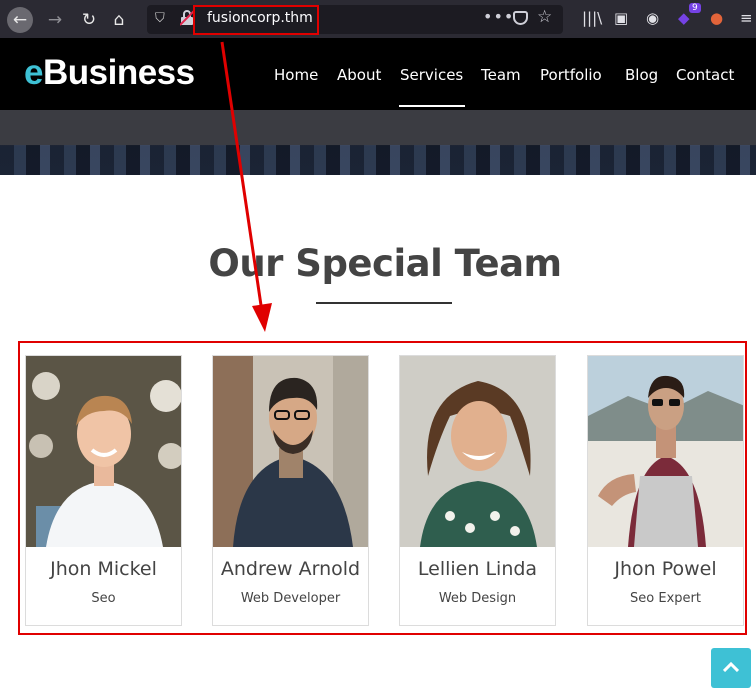 Image resolution: width=756 pixels, height=688 pixels. Describe the element at coordinates (384, 303) in the screenshot. I see `title-divider` at that location.